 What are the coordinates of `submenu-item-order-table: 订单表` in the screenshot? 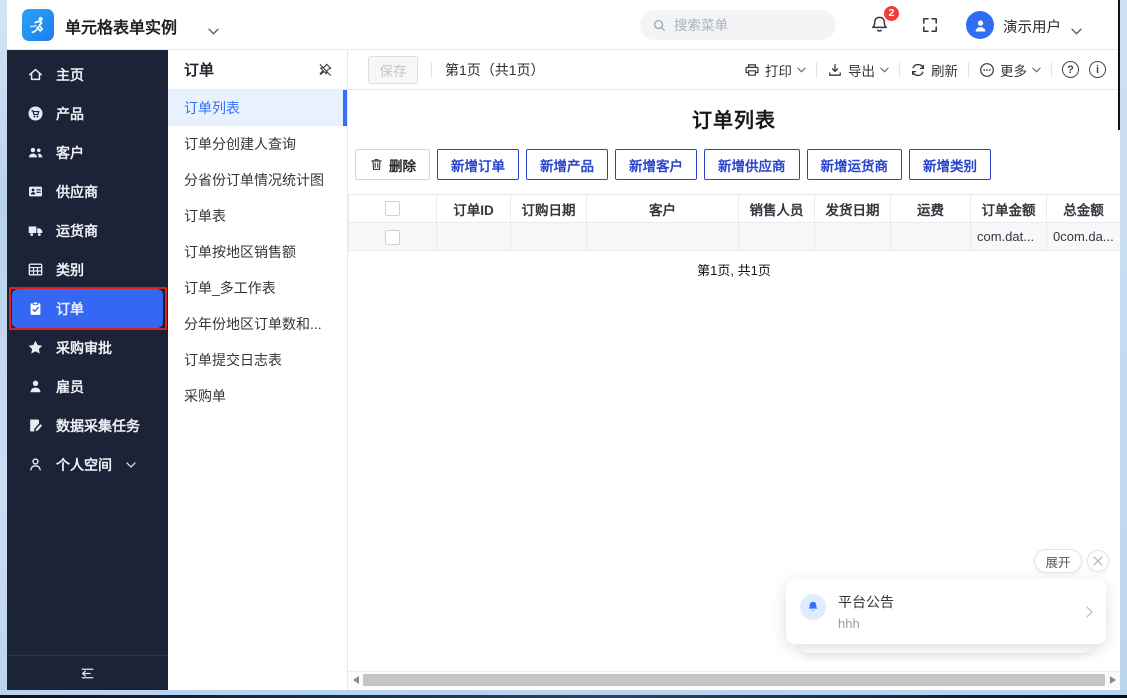 It's located at (257, 216).